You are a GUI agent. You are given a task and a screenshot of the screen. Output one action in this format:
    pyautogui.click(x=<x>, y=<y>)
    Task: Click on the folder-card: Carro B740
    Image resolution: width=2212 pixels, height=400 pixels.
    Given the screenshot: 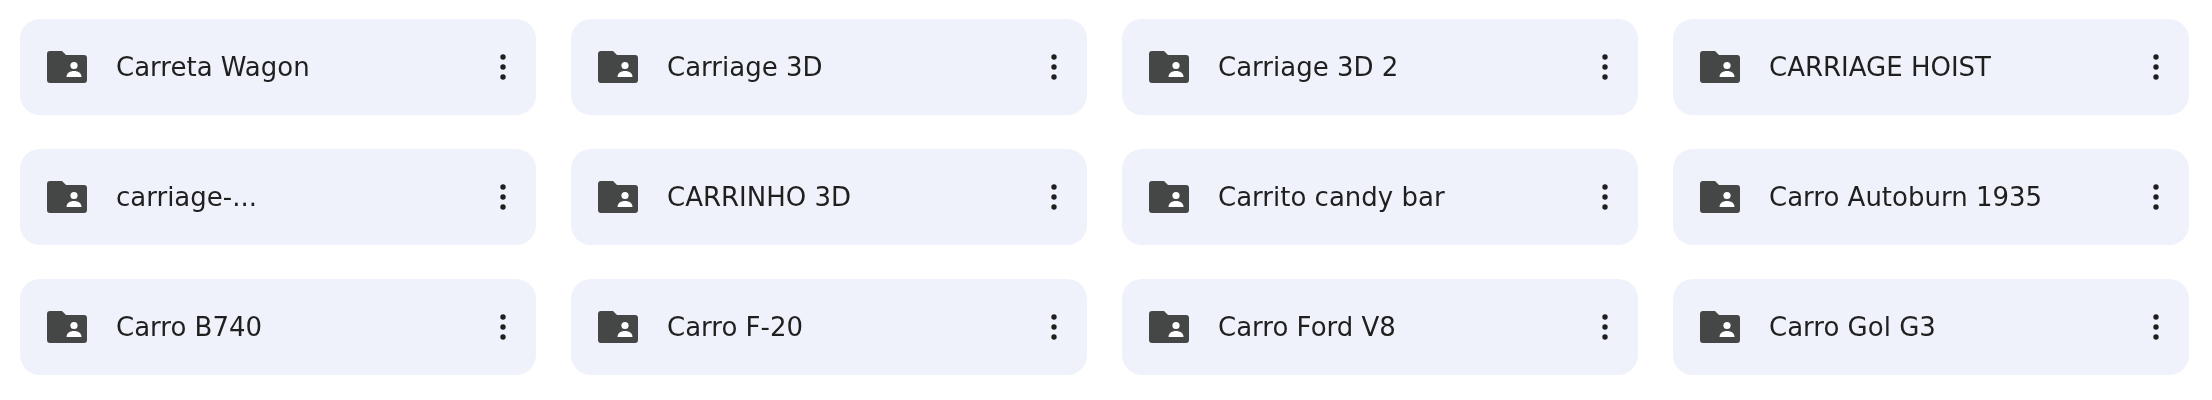 What is the action you would take?
    pyautogui.click(x=278, y=327)
    